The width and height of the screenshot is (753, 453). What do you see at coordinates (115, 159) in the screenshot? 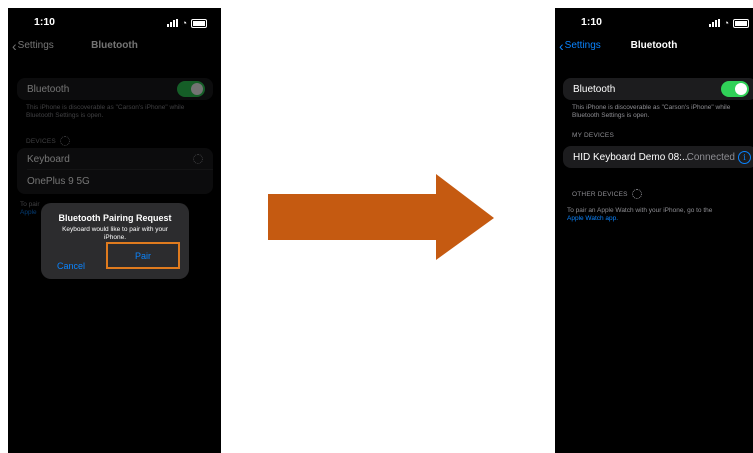
I see `device-row-keyboard: Keyboard` at bounding box center [115, 159].